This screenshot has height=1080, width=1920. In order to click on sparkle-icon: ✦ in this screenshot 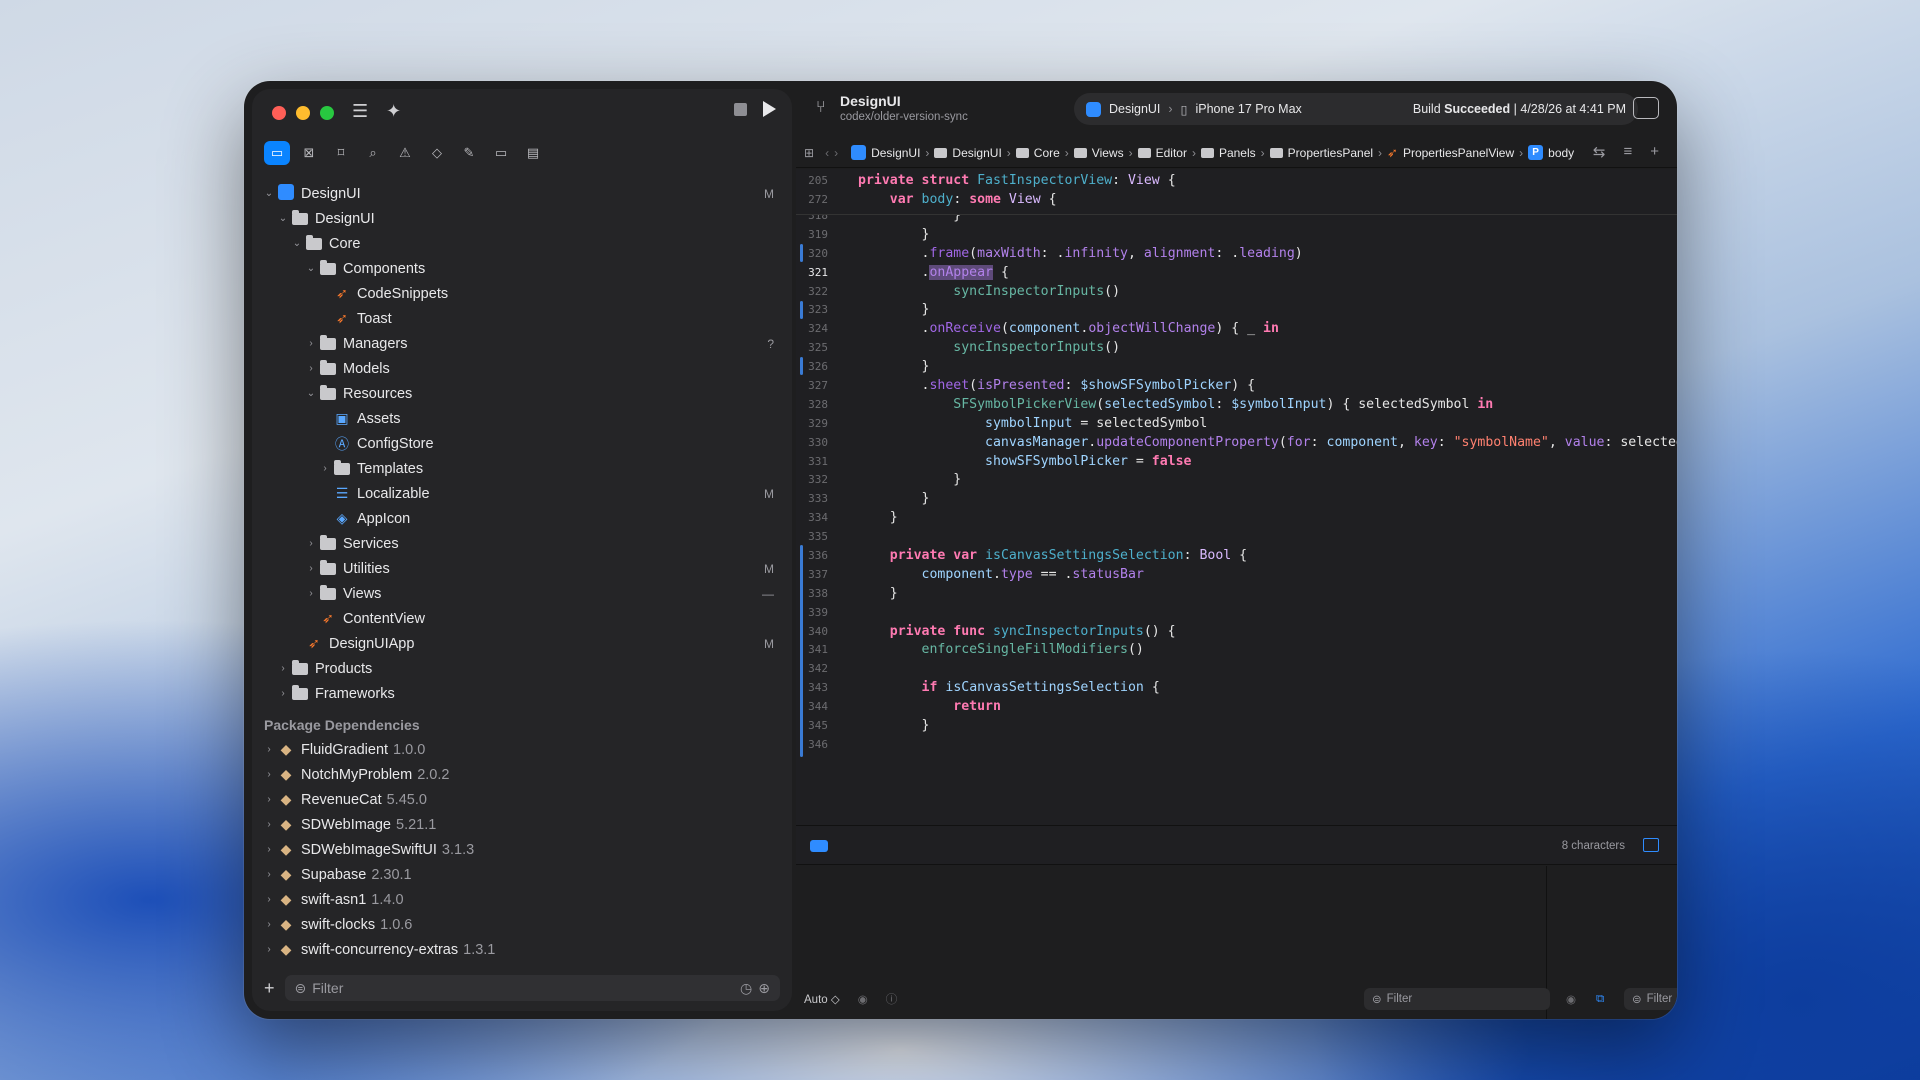, I will do `click(393, 111)`.